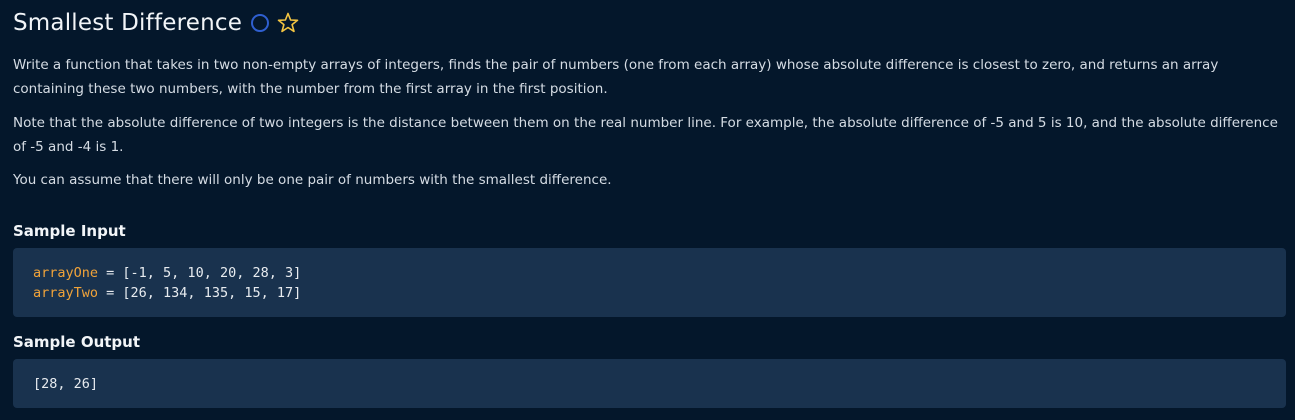  Describe the element at coordinates (659, 293) in the screenshot. I see `code-line: arrayTwo = [26, 134, 135, 15, 17]` at that location.